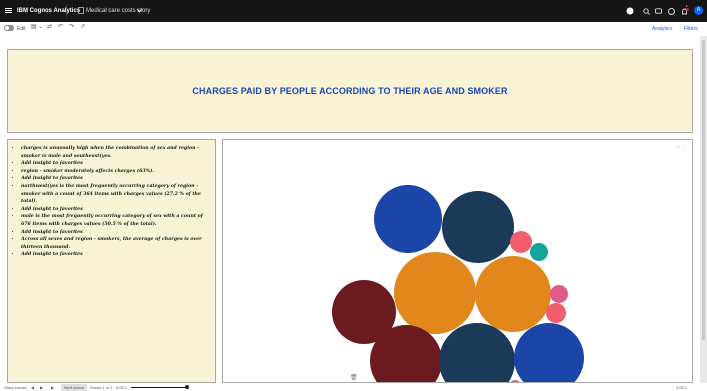 The width and height of the screenshot is (707, 391). I want to click on help-icon, so click(671, 11).